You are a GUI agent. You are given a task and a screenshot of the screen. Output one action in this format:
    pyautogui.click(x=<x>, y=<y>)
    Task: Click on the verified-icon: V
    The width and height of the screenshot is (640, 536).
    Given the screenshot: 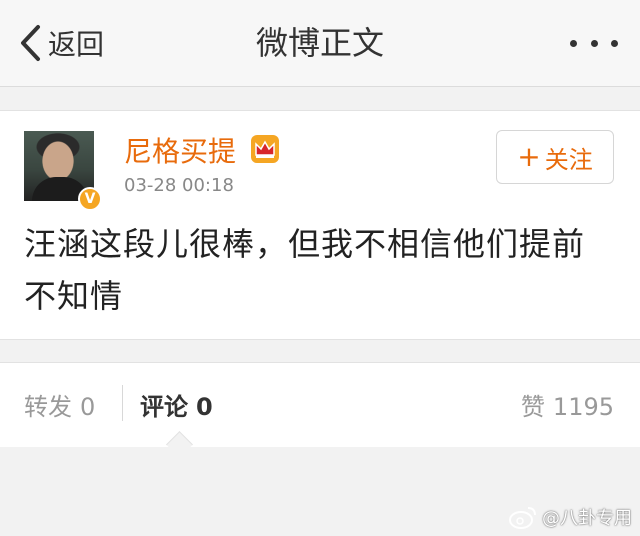 What is the action you would take?
    pyautogui.click(x=90, y=199)
    